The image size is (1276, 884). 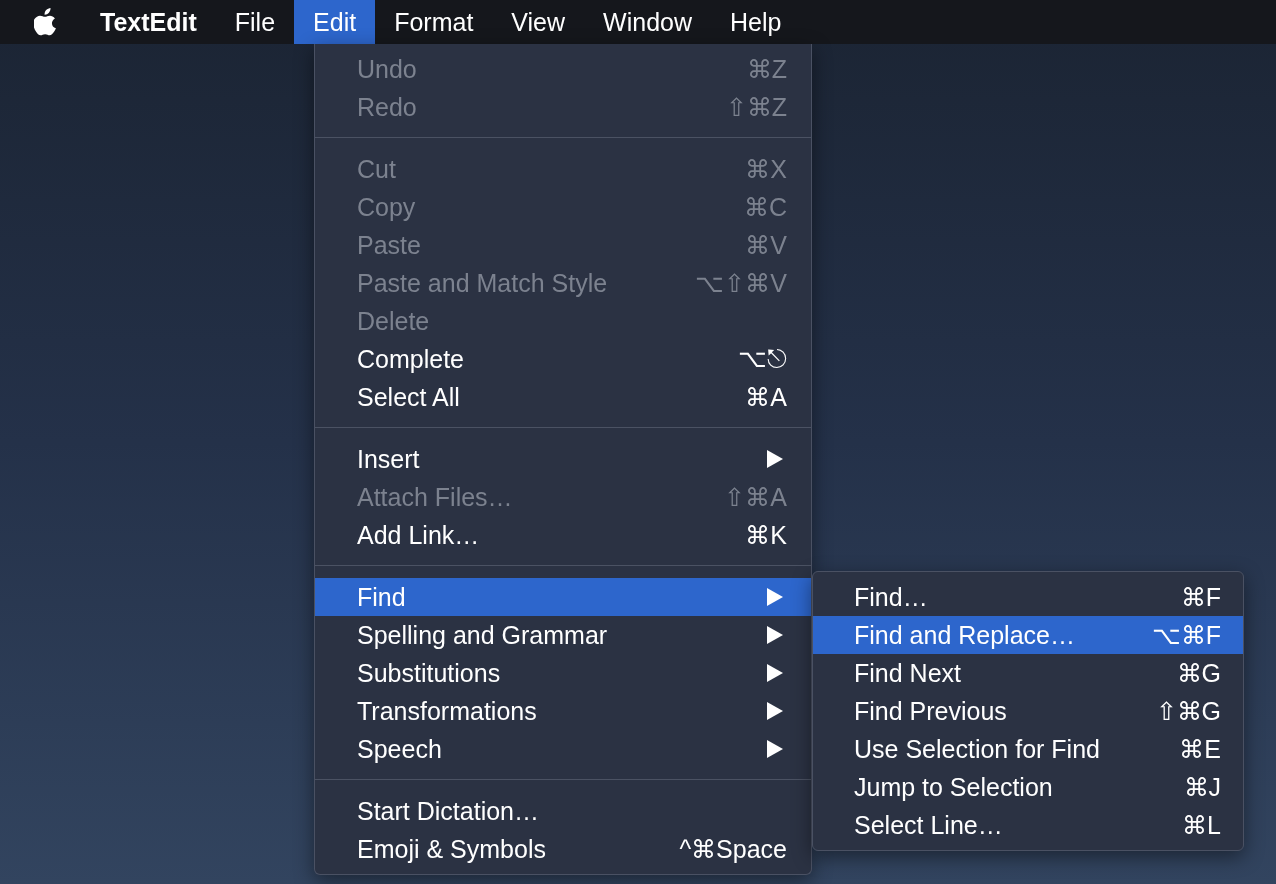 What do you see at coordinates (1028, 673) in the screenshot?
I see `menu-item: Find Next ⌘G` at bounding box center [1028, 673].